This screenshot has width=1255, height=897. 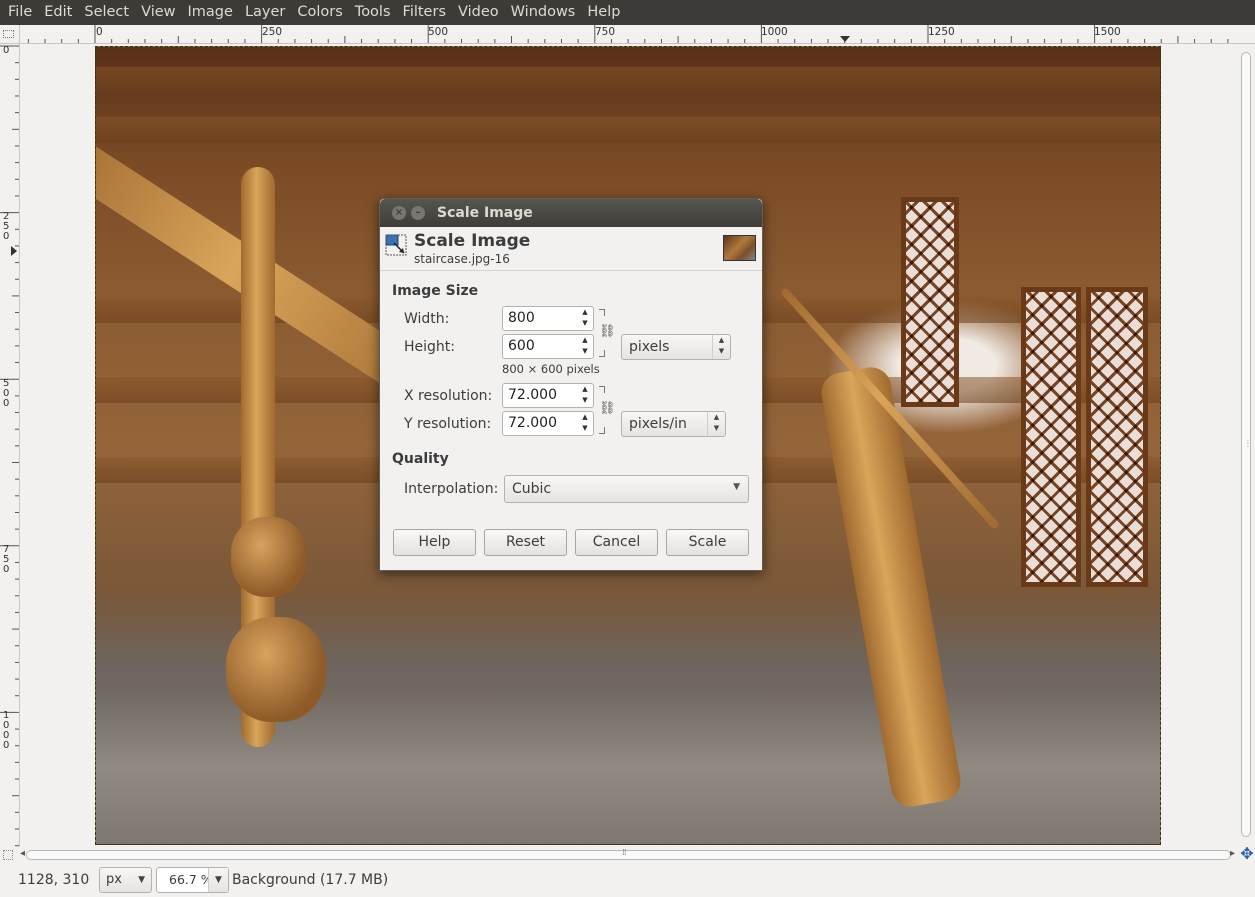 What do you see at coordinates (1232, 853) in the screenshot?
I see `scroll-right-icon: ▸` at bounding box center [1232, 853].